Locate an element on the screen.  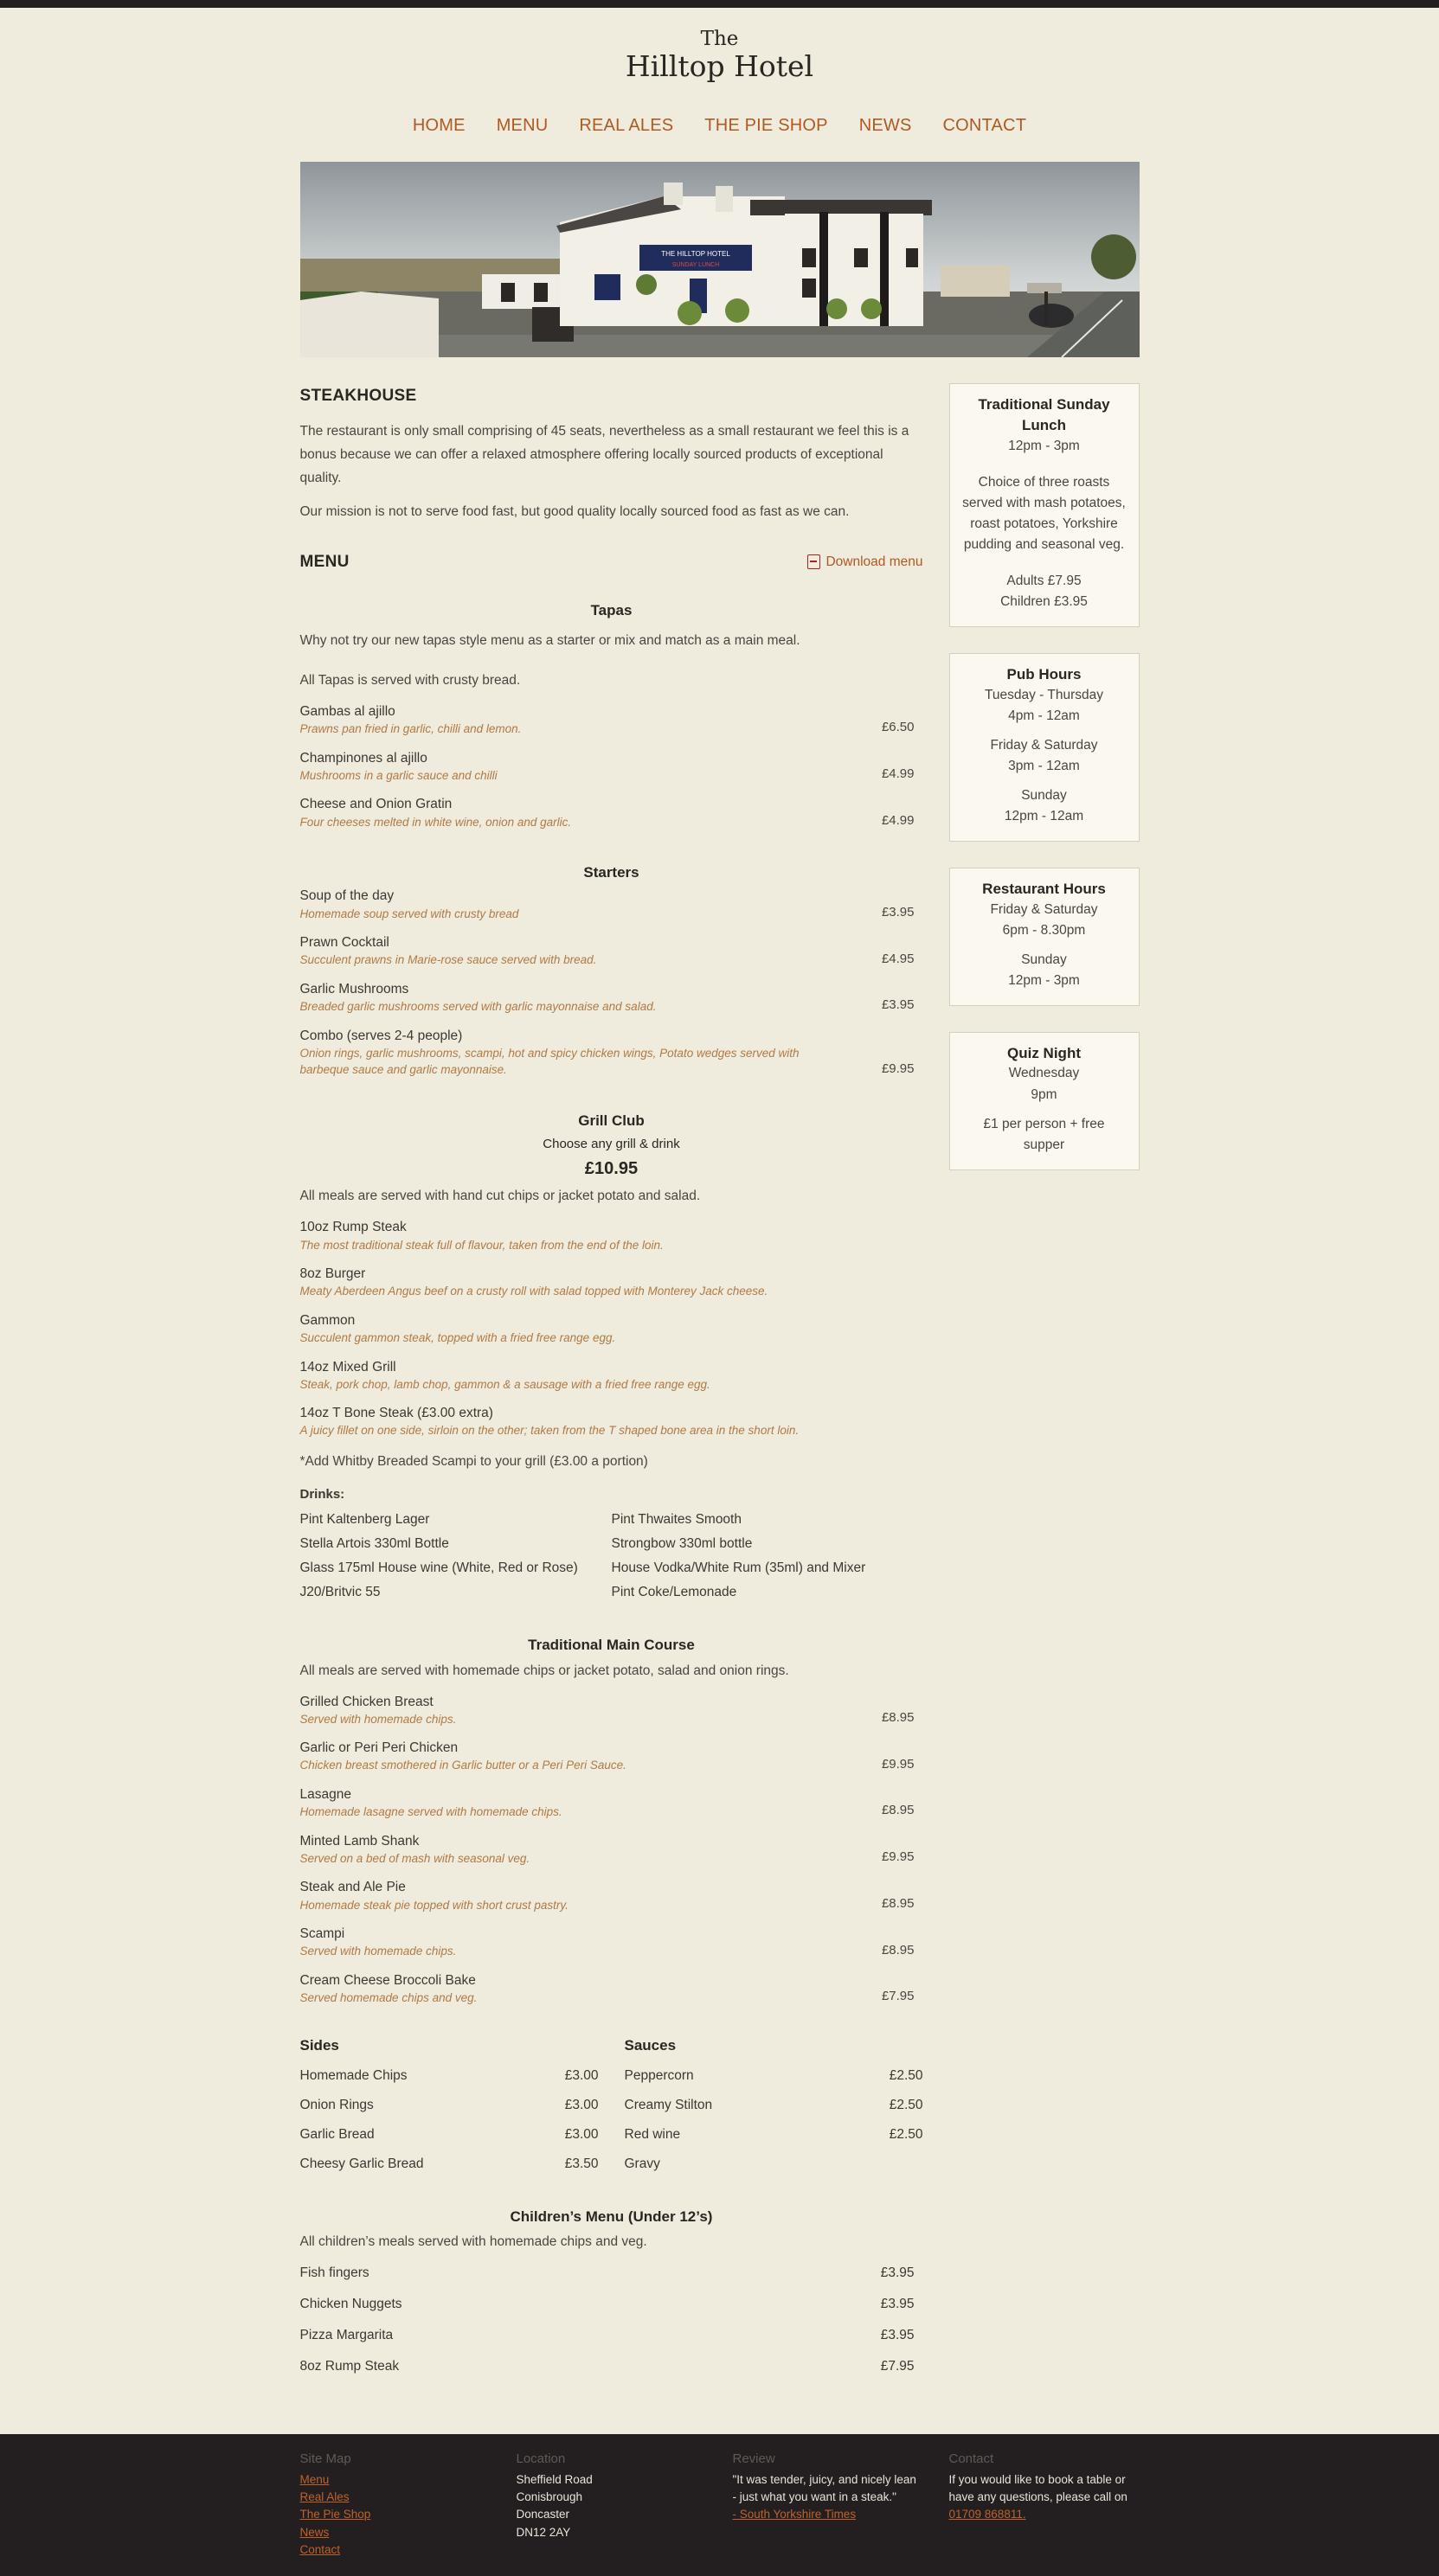
item-name: 10oz Rump Steak is located at coordinates (353, 1227).